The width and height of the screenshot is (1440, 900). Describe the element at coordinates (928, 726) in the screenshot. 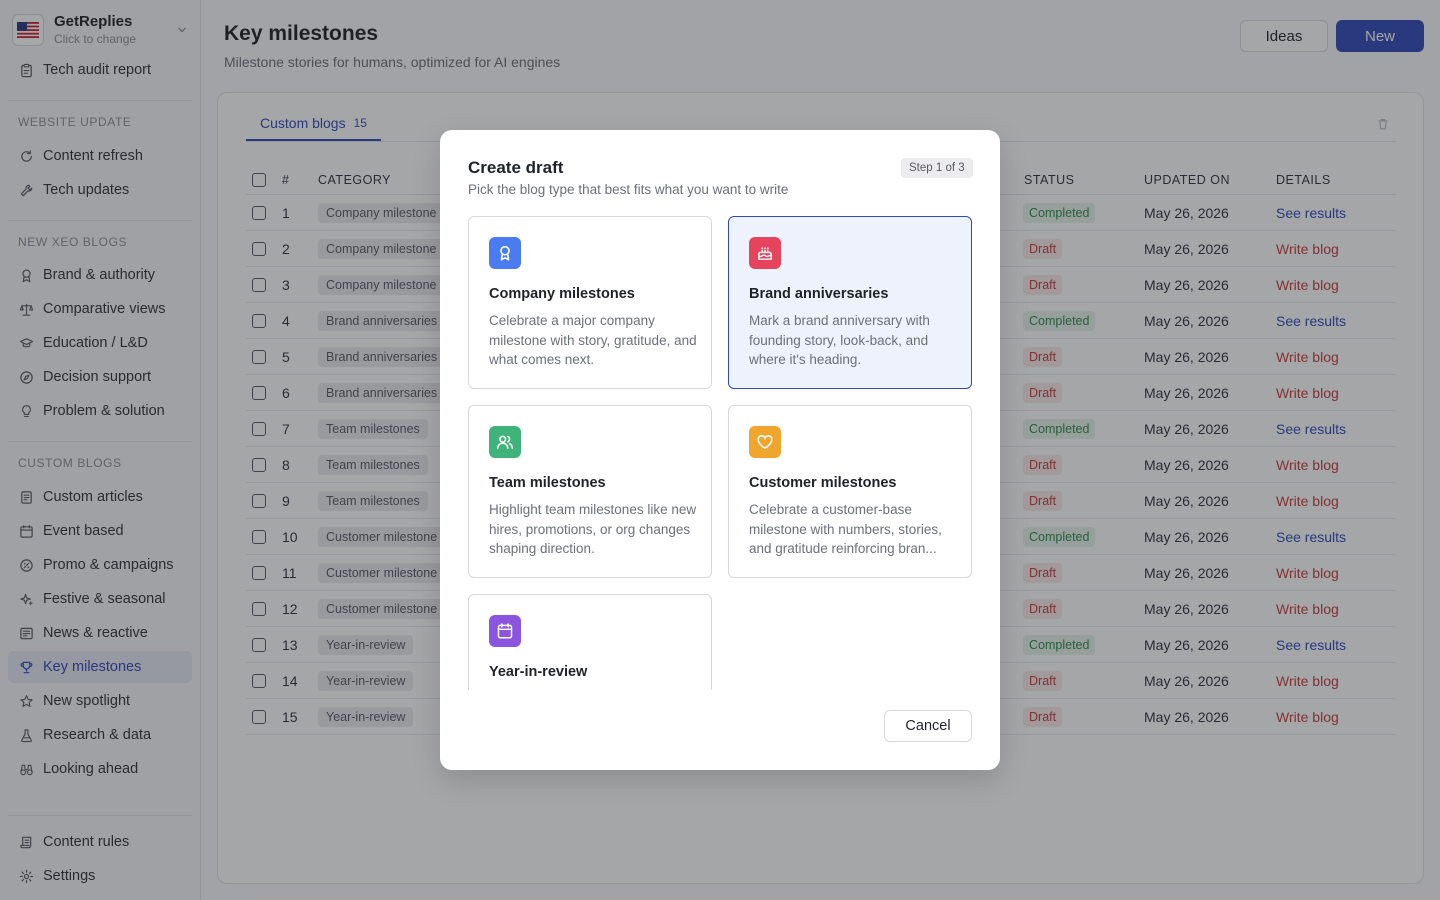

I see `cancel-button: Cancel` at that location.